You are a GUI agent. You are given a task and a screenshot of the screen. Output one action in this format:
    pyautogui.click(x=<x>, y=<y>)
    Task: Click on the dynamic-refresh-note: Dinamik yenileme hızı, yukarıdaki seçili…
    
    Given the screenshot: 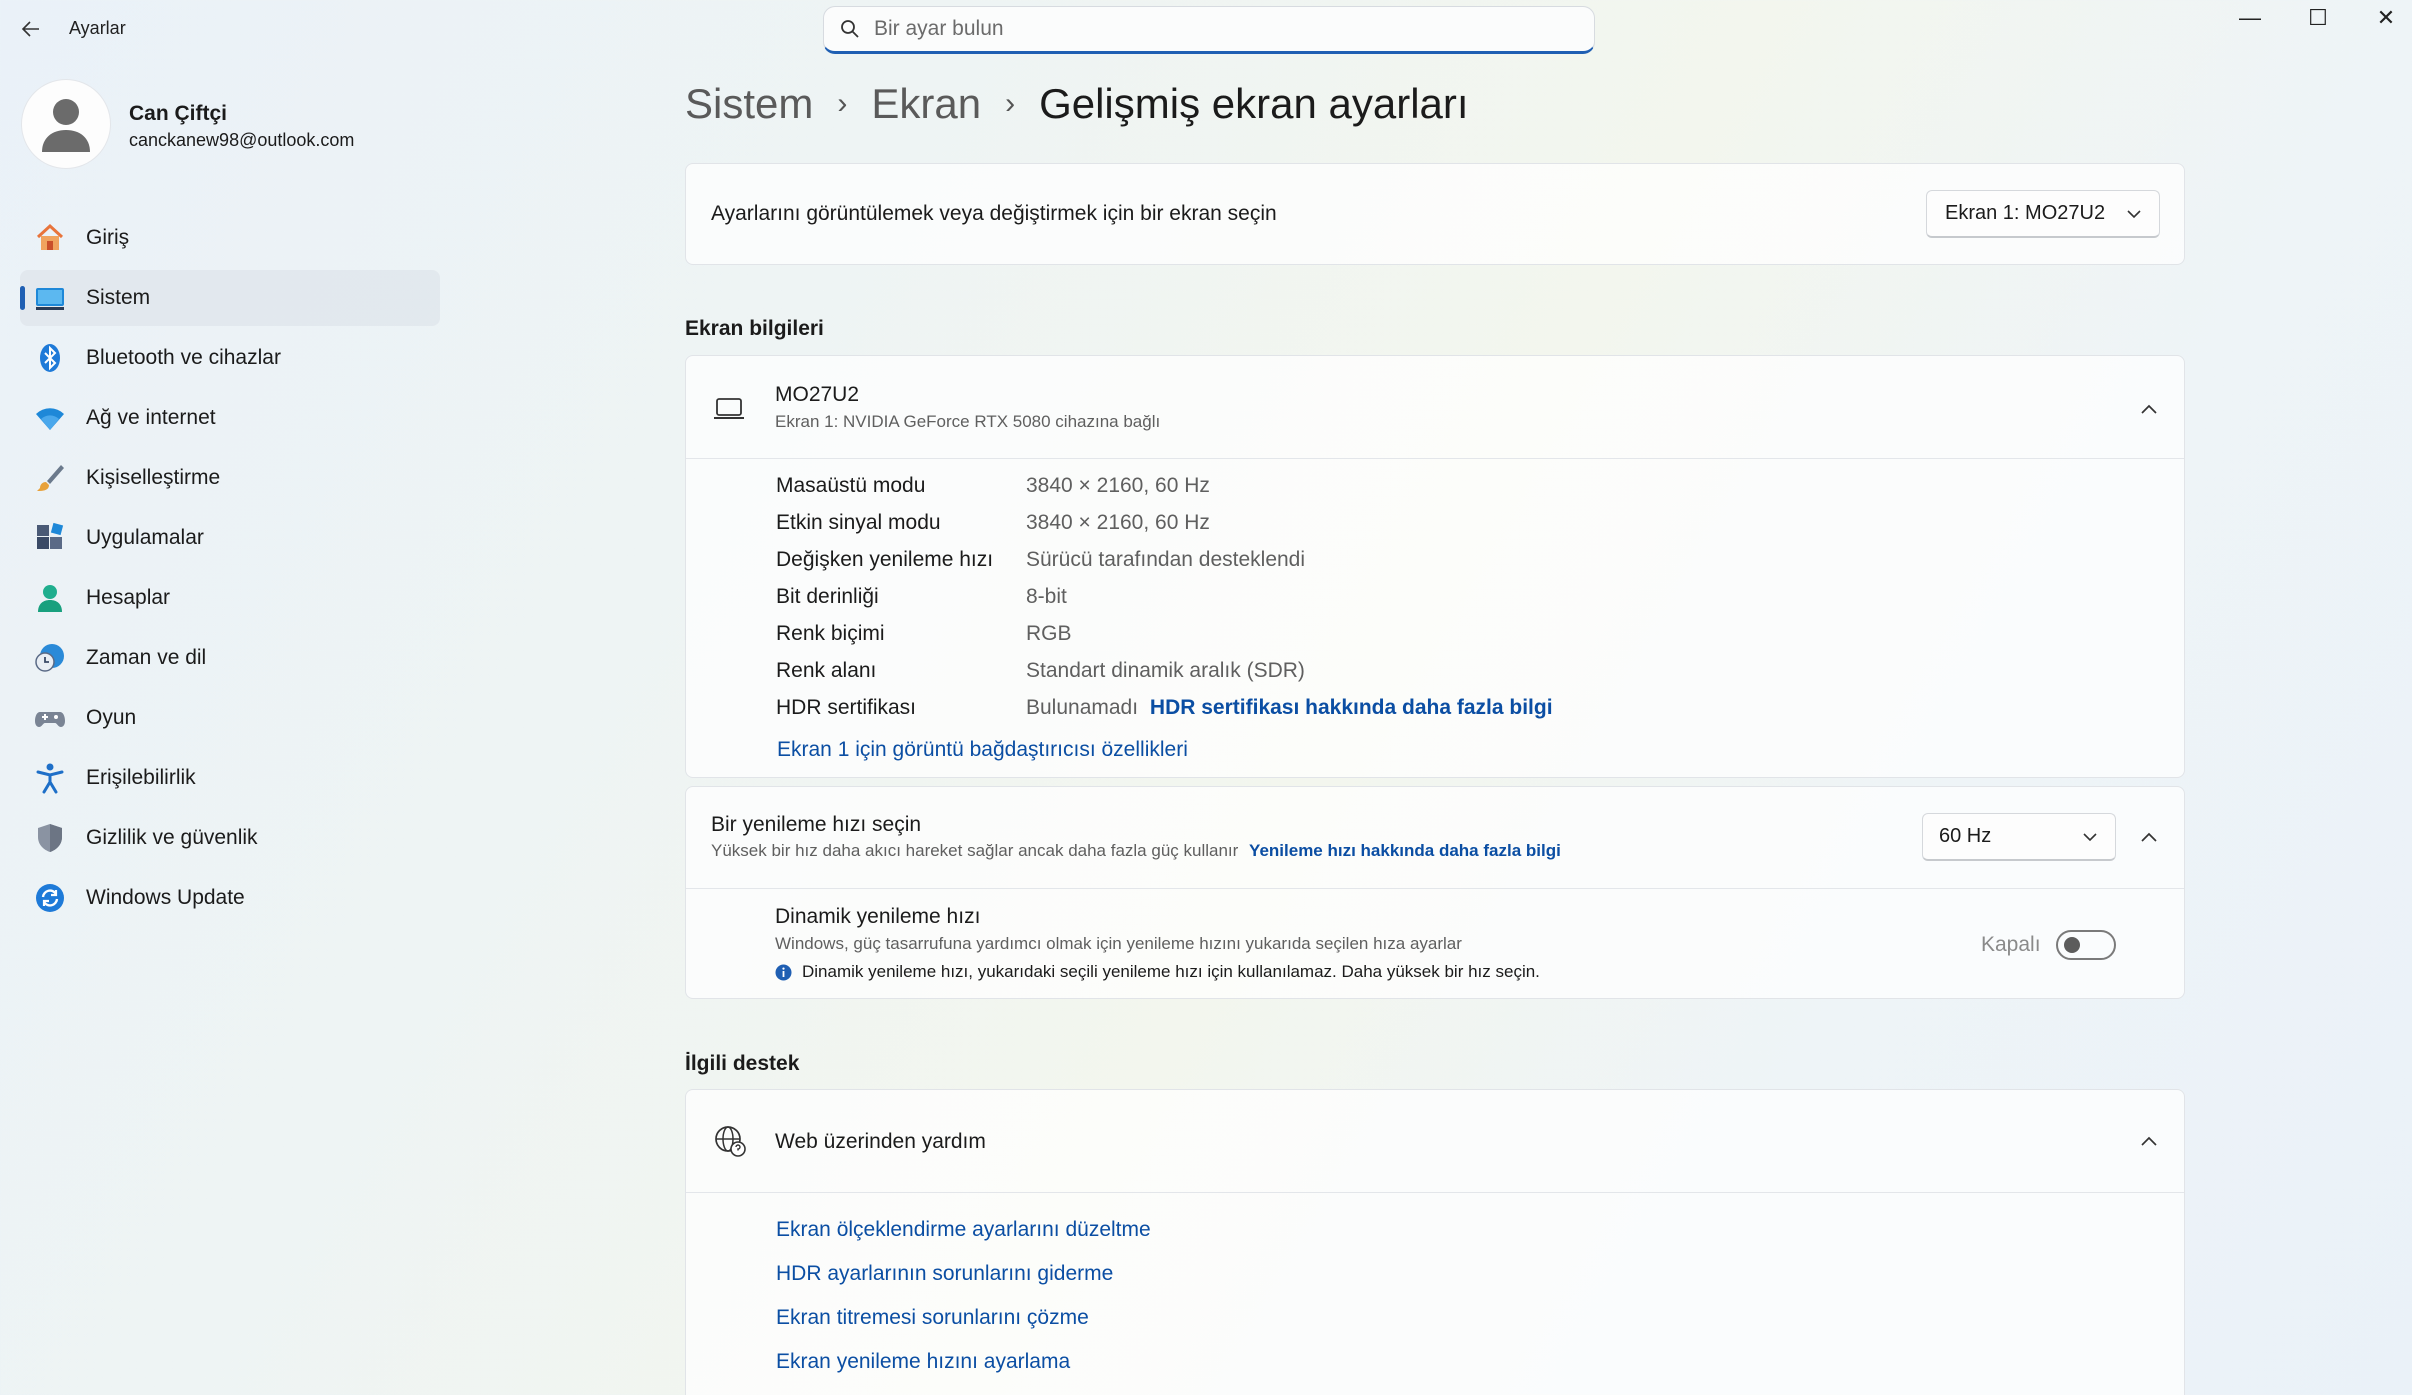 What is the action you would take?
    pyautogui.click(x=1157, y=972)
    